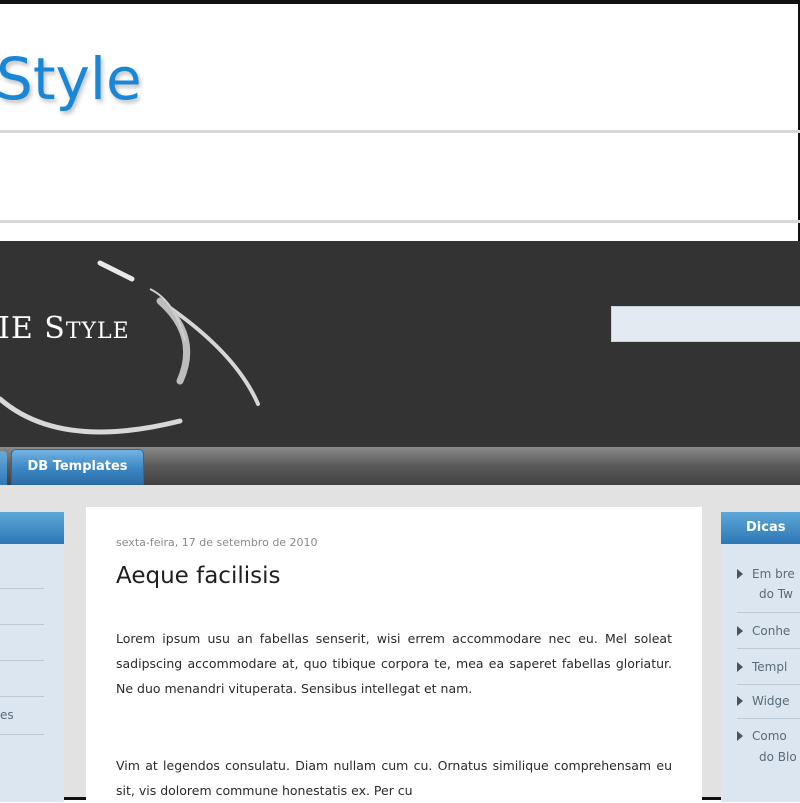 The height and width of the screenshot is (803, 800). Describe the element at coordinates (760, 528) in the screenshot. I see `right-sidebar-heading: Dicas` at that location.